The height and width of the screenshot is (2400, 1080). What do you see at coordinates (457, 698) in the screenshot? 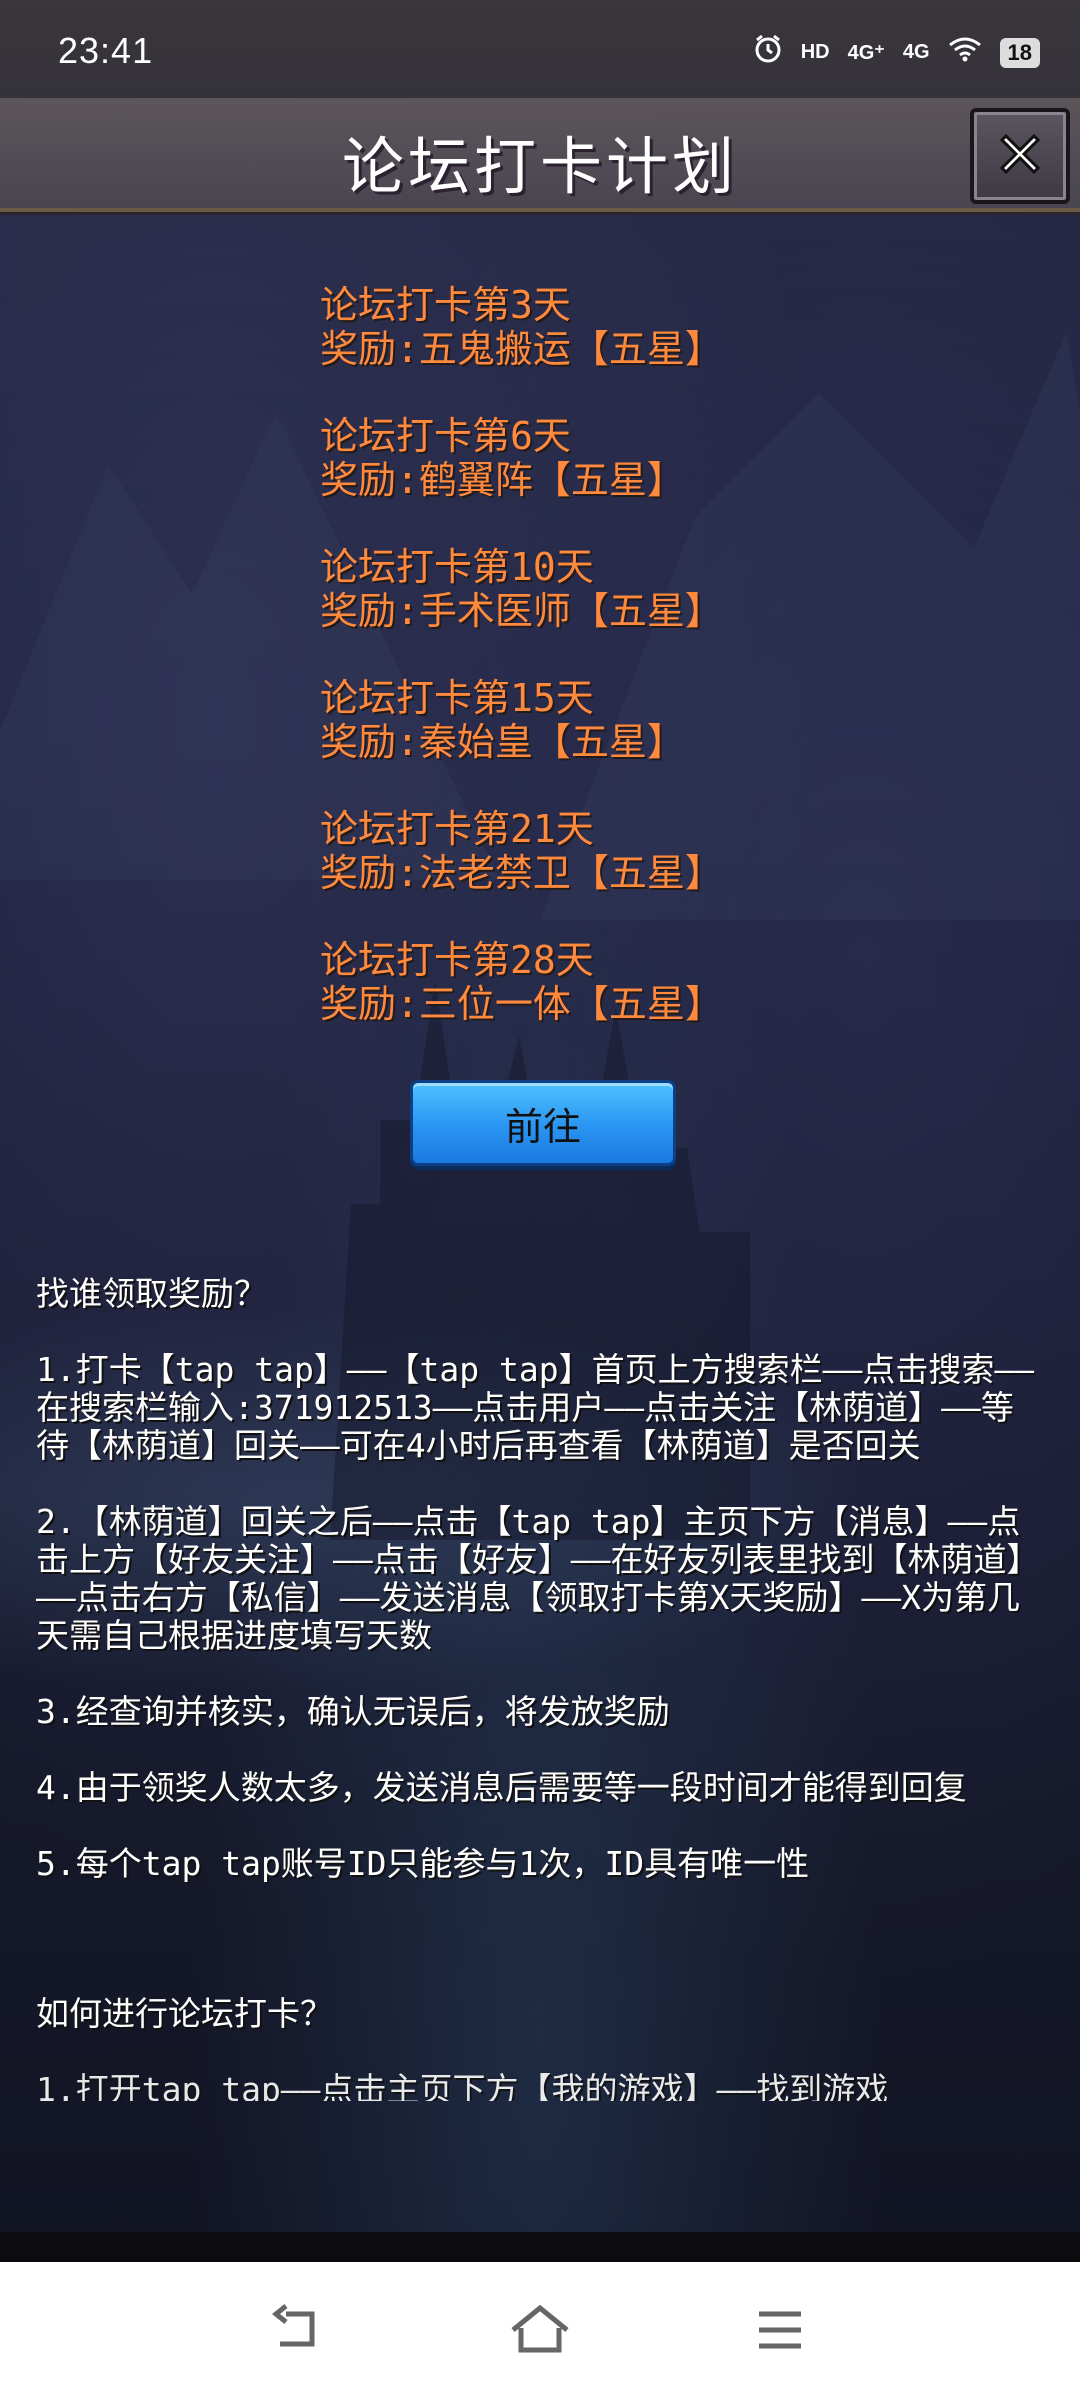
I see `reward-day: 论坛打卡第15天` at bounding box center [457, 698].